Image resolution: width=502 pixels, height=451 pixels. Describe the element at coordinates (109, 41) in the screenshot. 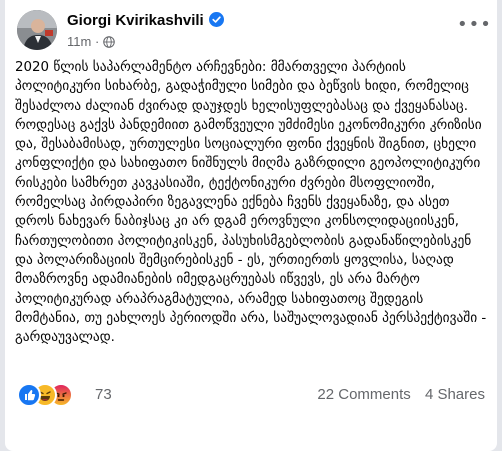

I see `globe-icon` at that location.